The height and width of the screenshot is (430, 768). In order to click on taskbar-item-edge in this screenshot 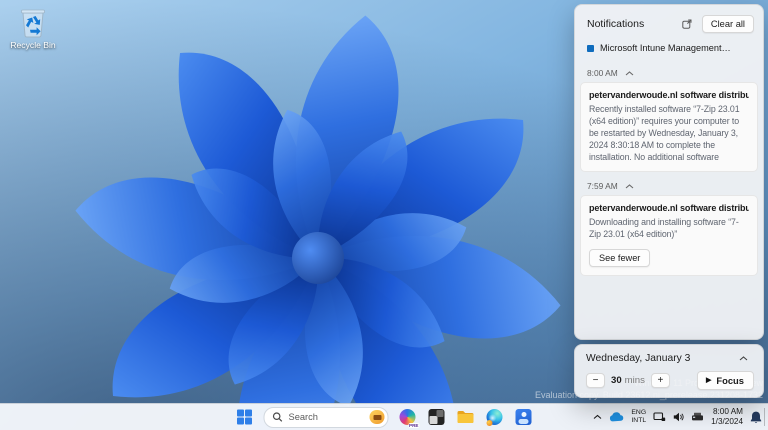, I will do `click(495, 417)`.